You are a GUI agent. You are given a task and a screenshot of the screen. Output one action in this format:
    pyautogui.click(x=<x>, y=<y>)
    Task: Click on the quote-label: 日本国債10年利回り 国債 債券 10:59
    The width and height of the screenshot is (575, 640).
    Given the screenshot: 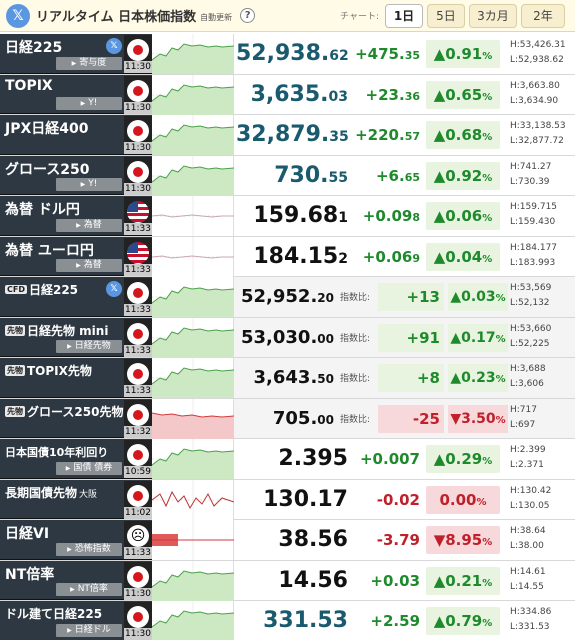 What is the action you would take?
    pyautogui.click(x=76, y=459)
    